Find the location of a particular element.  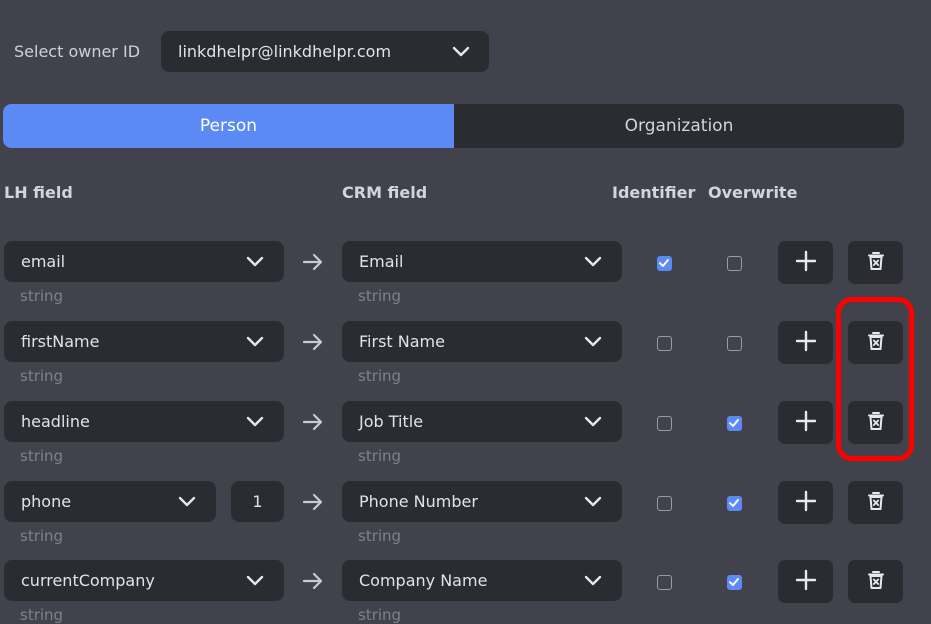

header-crm-field: CRM field is located at coordinates (385, 192).